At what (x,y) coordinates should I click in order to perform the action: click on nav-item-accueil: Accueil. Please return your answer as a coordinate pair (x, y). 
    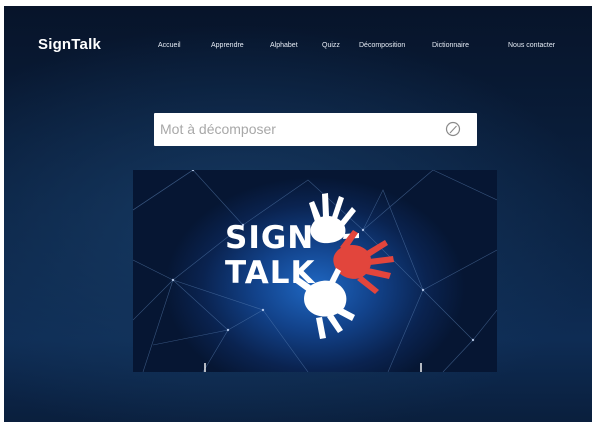
    Looking at the image, I should click on (169, 45).